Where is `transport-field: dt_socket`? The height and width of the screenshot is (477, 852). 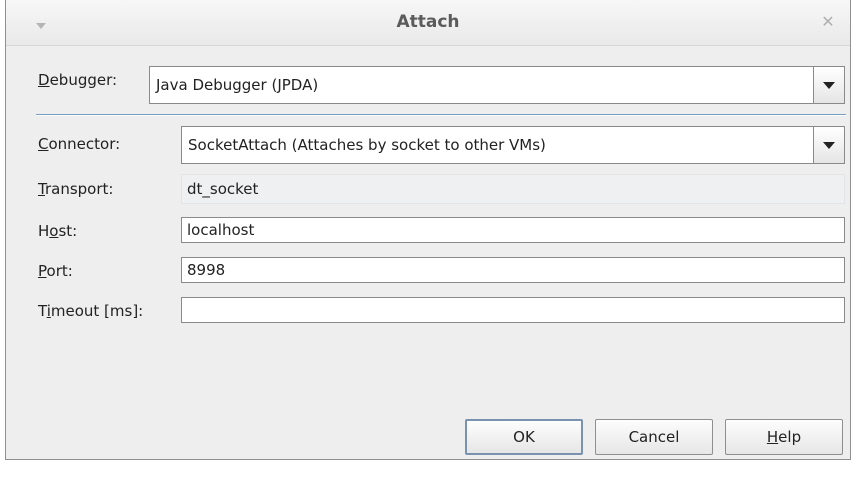 transport-field: dt_socket is located at coordinates (513, 189).